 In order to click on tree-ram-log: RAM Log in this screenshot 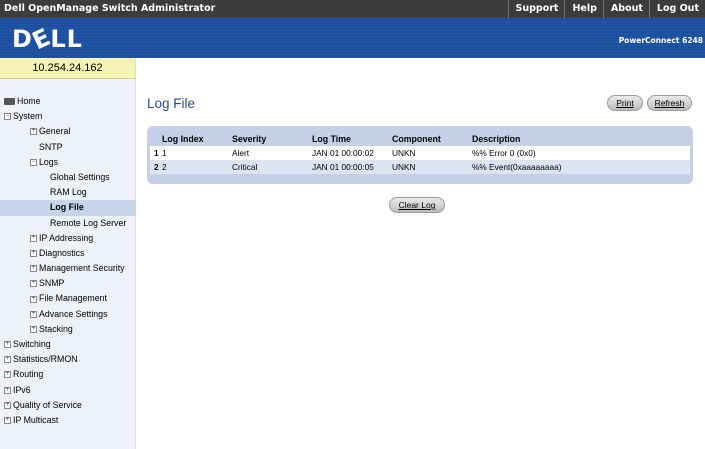, I will do `click(68, 192)`.